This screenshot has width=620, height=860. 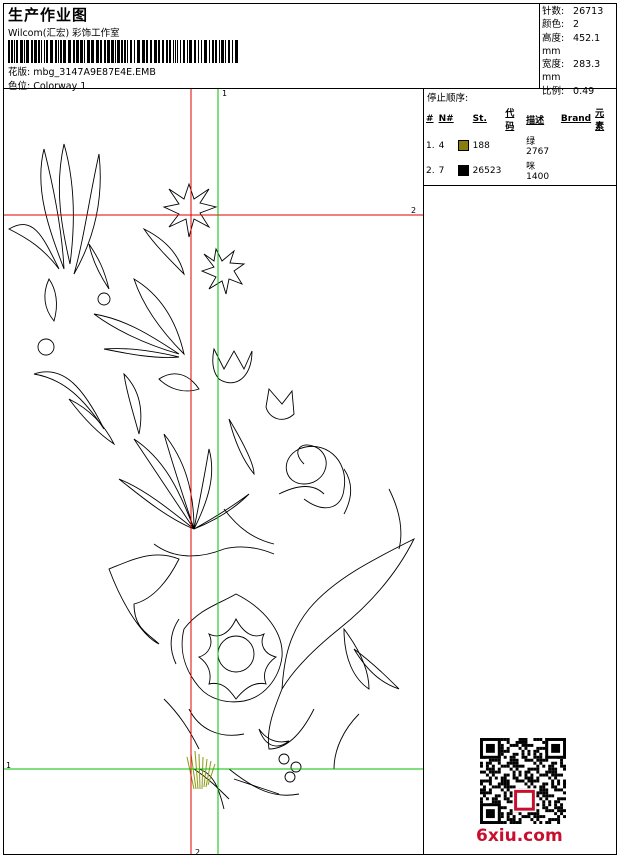 I want to click on col-header: Brand, so click(x=576, y=119).